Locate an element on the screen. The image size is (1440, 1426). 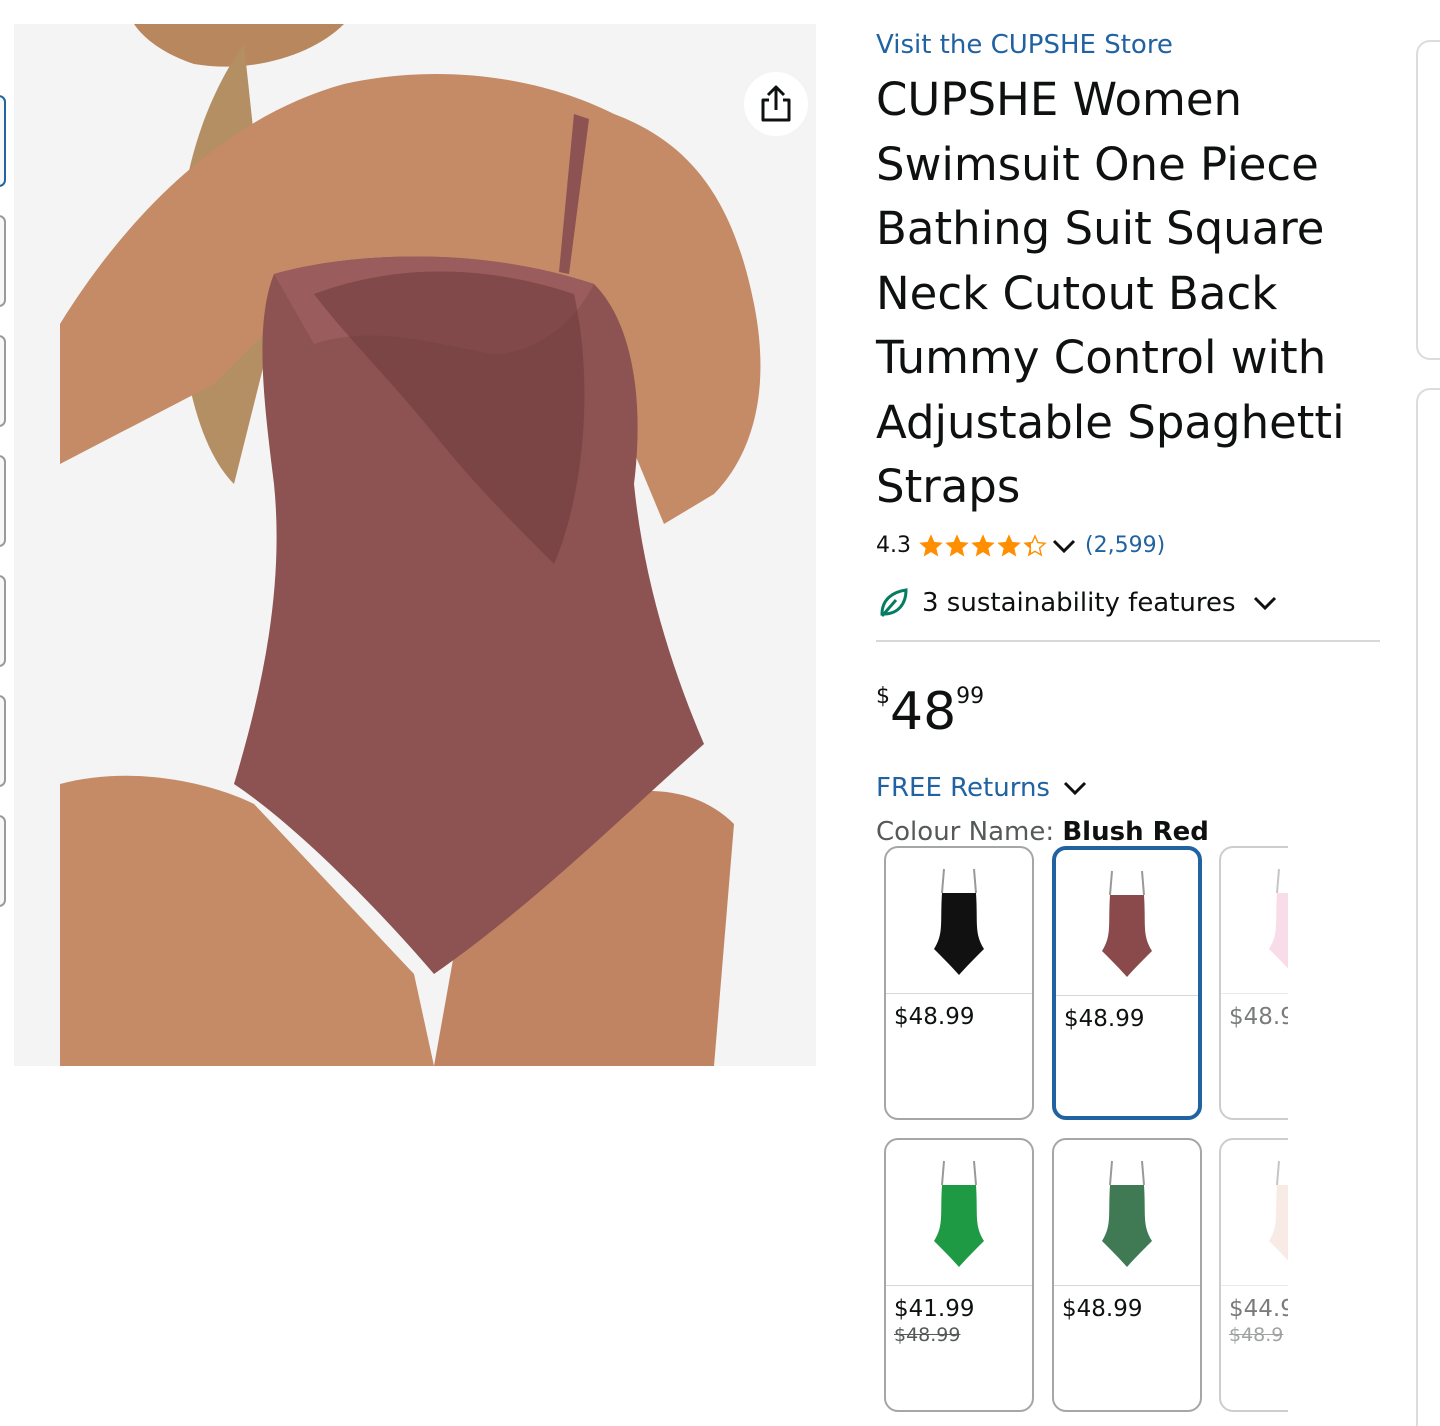
colour-value: Blush Red is located at coordinates (1135, 831).